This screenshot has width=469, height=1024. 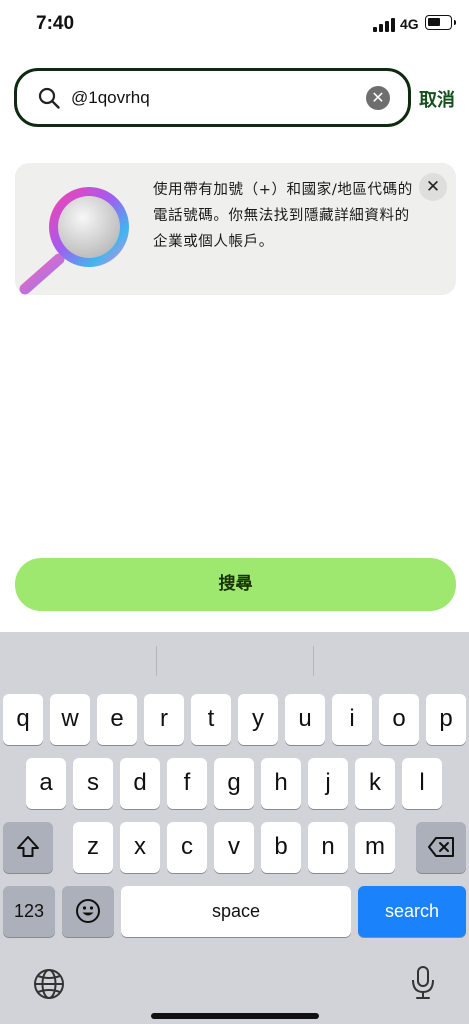 I want to click on shift-icon, so click(x=28, y=846).